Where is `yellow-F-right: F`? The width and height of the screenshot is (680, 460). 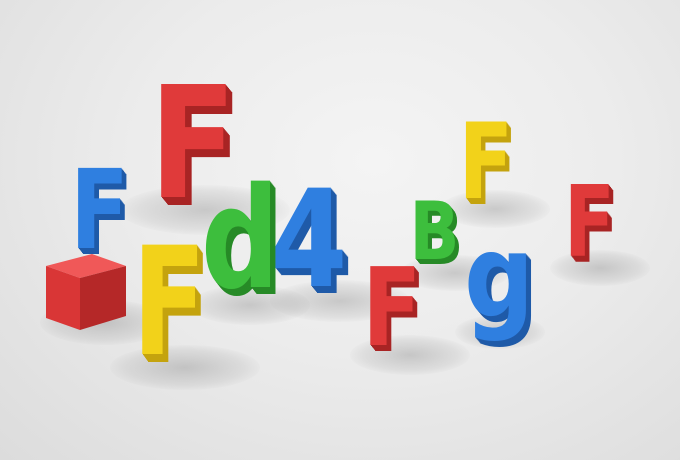 yellow-F-right: F is located at coordinates (486, 162).